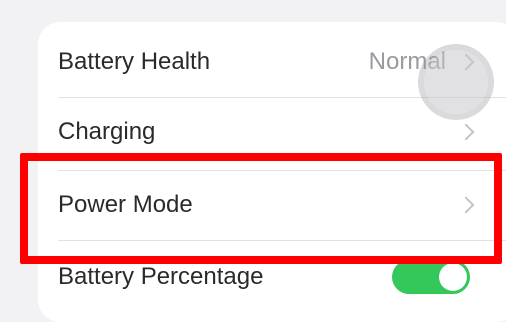 The width and height of the screenshot is (506, 322). I want to click on charging-label: Charging, so click(107, 131).